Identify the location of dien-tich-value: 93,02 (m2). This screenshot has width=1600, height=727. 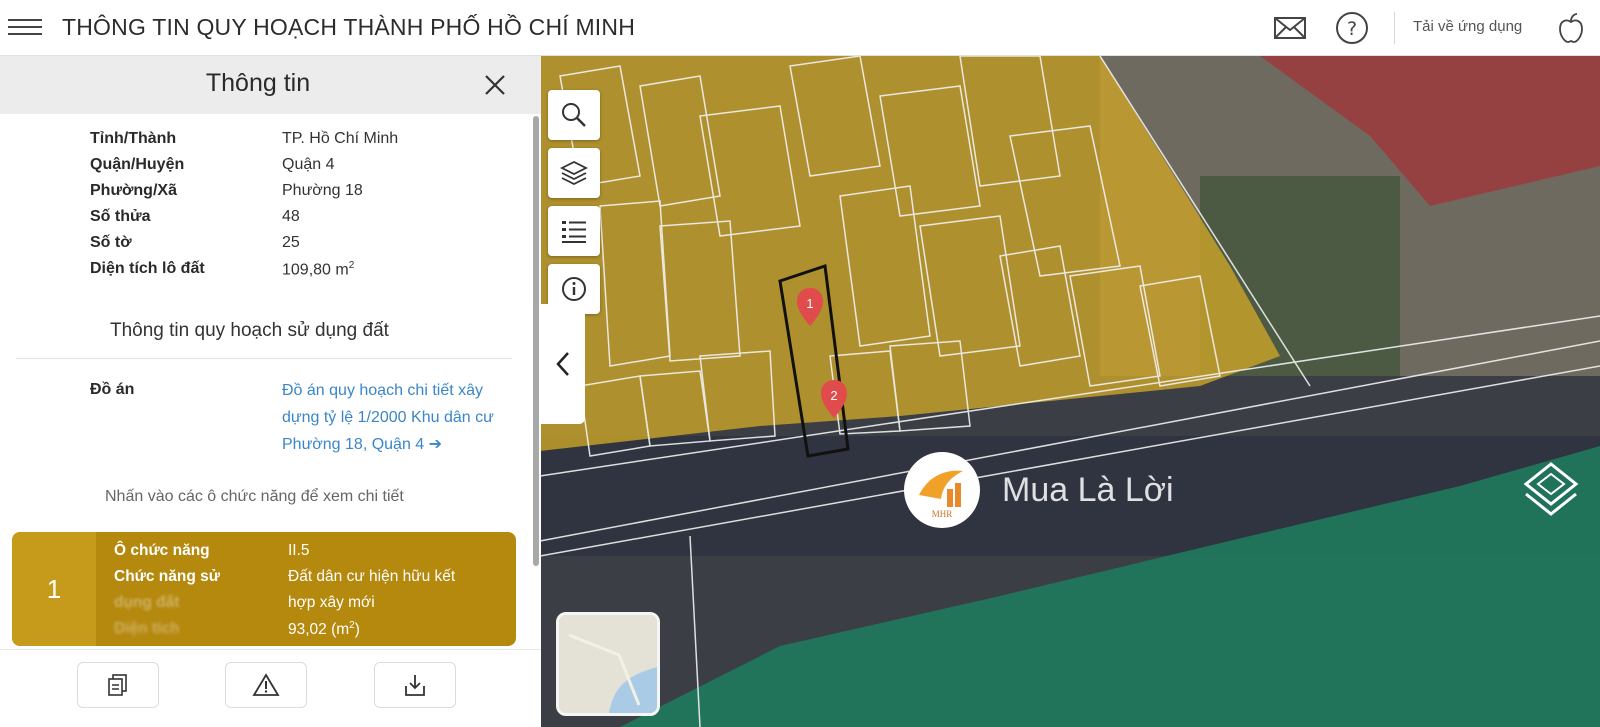
(324, 629).